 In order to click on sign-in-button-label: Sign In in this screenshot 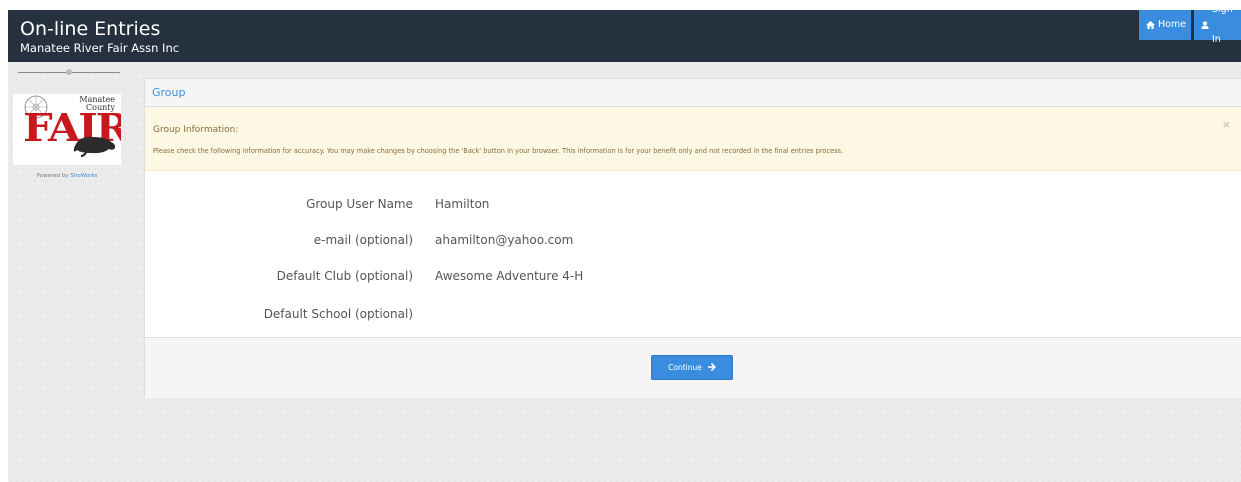, I will do `click(1222, 24)`.